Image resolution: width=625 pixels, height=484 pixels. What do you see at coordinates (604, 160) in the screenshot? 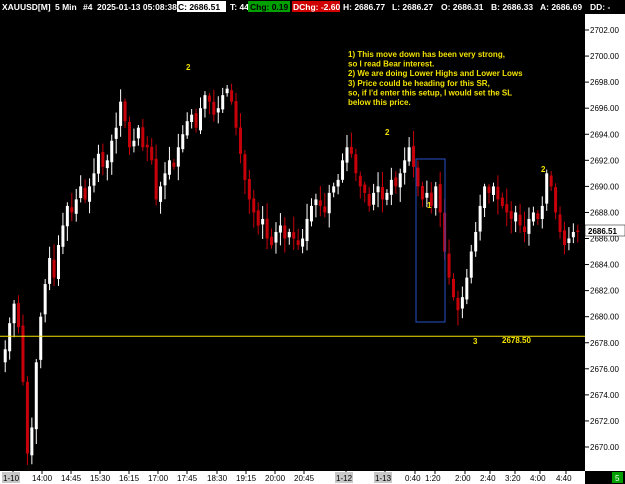
I see `price-tick-label: 2692.00` at bounding box center [604, 160].